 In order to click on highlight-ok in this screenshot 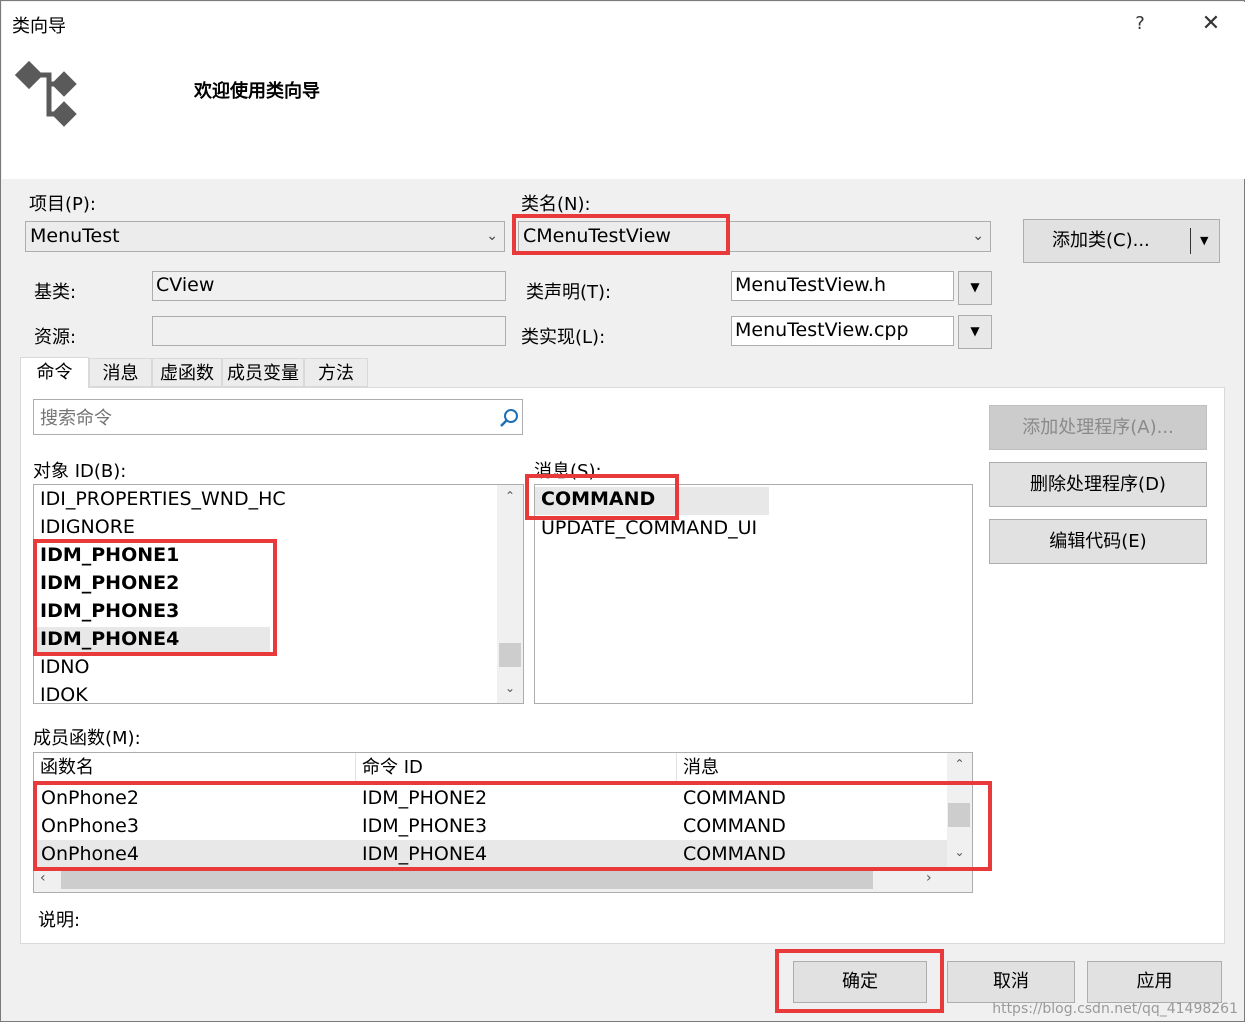, I will do `click(859, 981)`.